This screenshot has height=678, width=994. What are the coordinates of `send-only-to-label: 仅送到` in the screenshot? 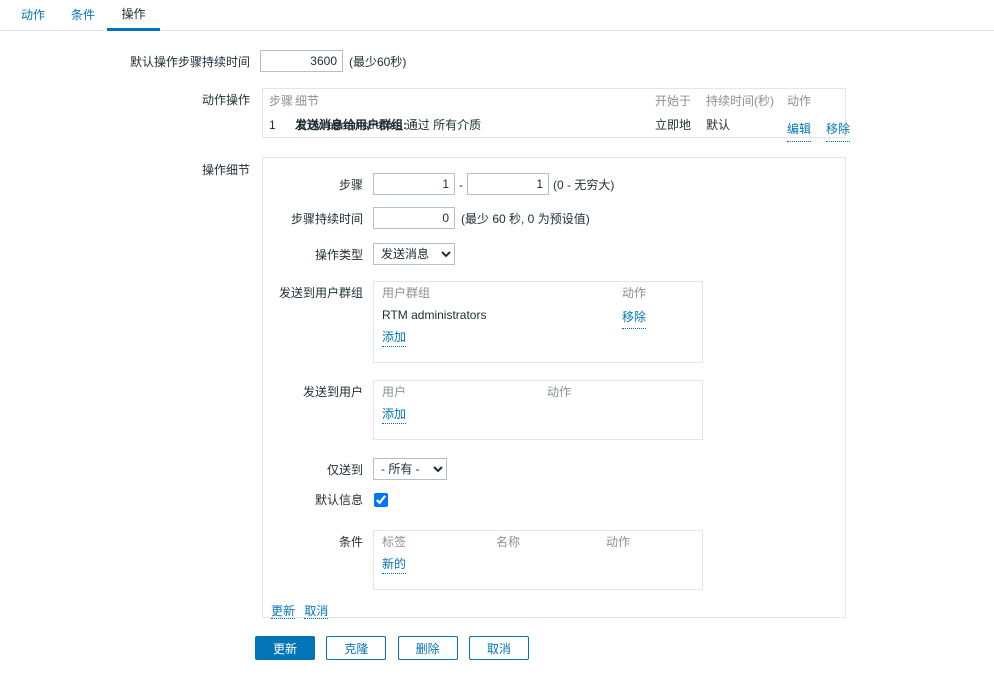 It's located at (344, 470).